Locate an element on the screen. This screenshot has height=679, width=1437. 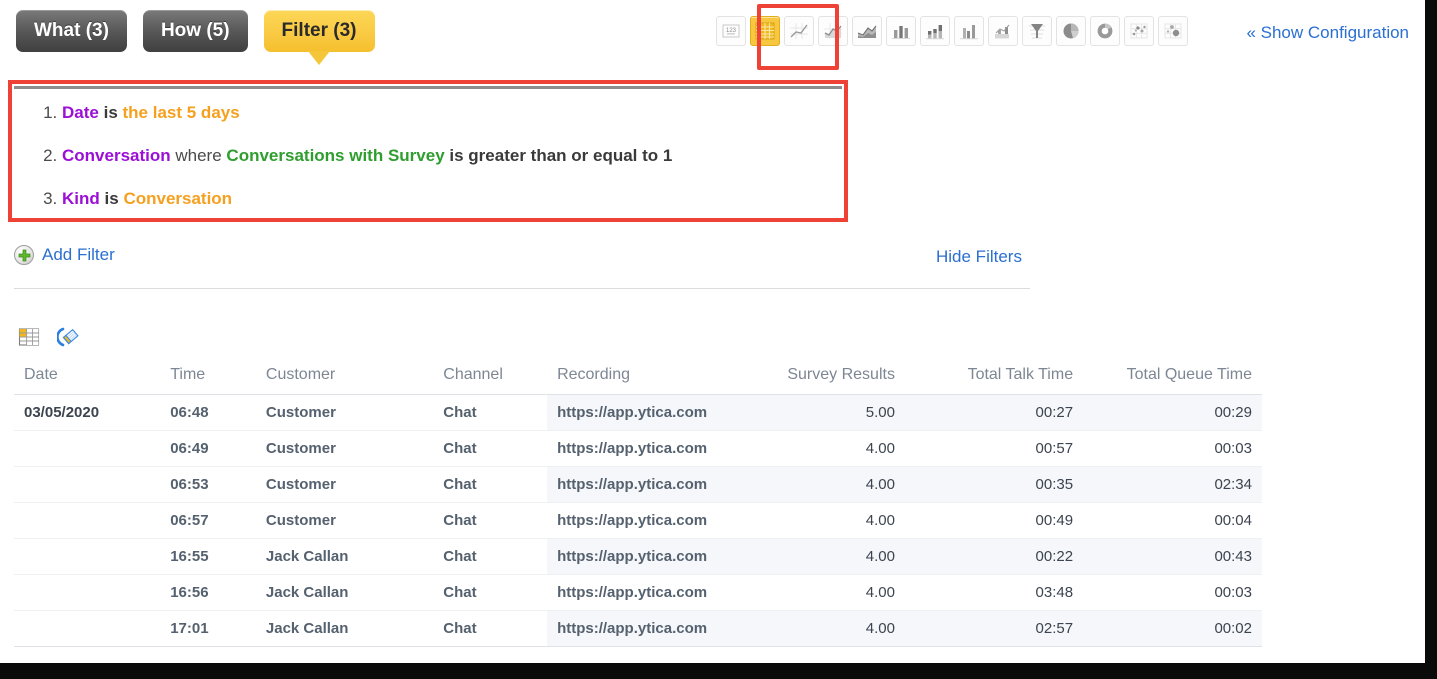
cell-total-talk-time: 00:49 is located at coordinates (994, 520).